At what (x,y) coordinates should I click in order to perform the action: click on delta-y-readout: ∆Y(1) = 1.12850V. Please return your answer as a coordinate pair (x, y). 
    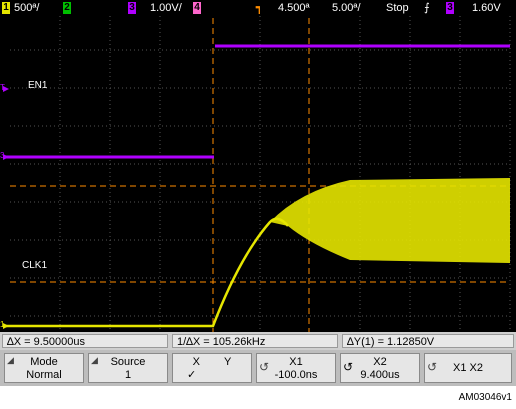
    Looking at the image, I should click on (428, 341).